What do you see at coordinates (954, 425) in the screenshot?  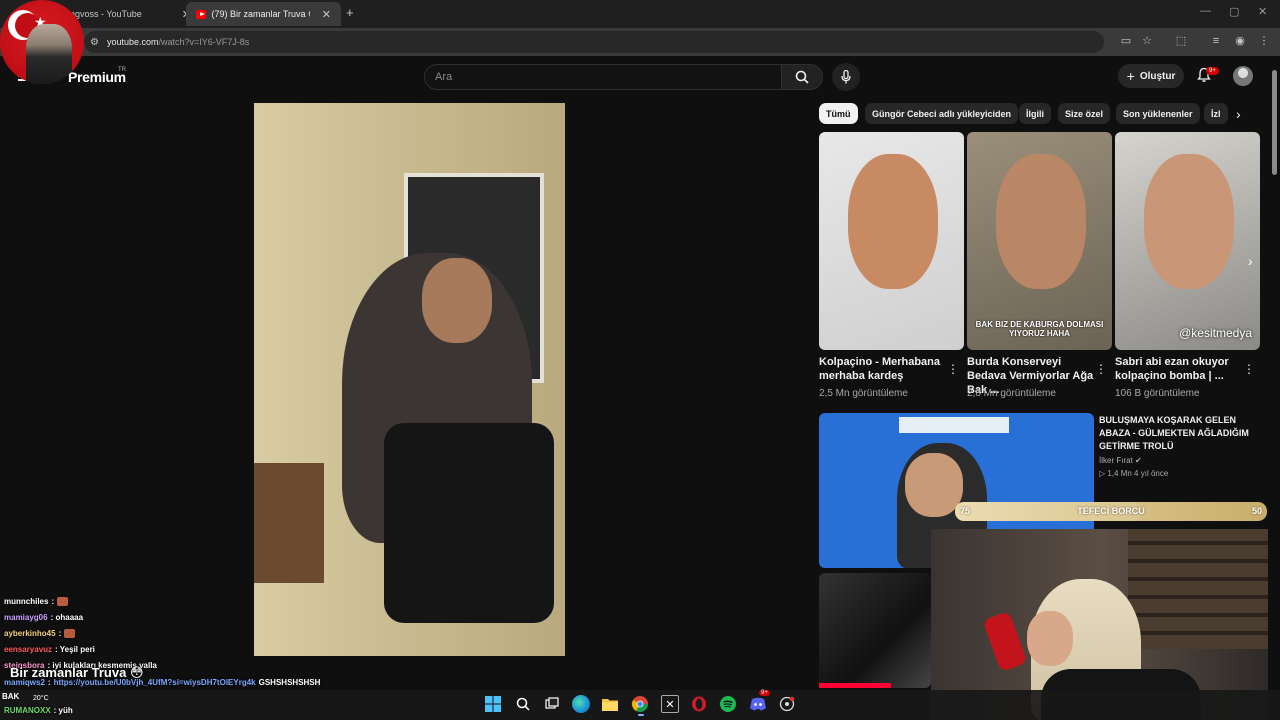 I see `thumb-monitor` at bounding box center [954, 425].